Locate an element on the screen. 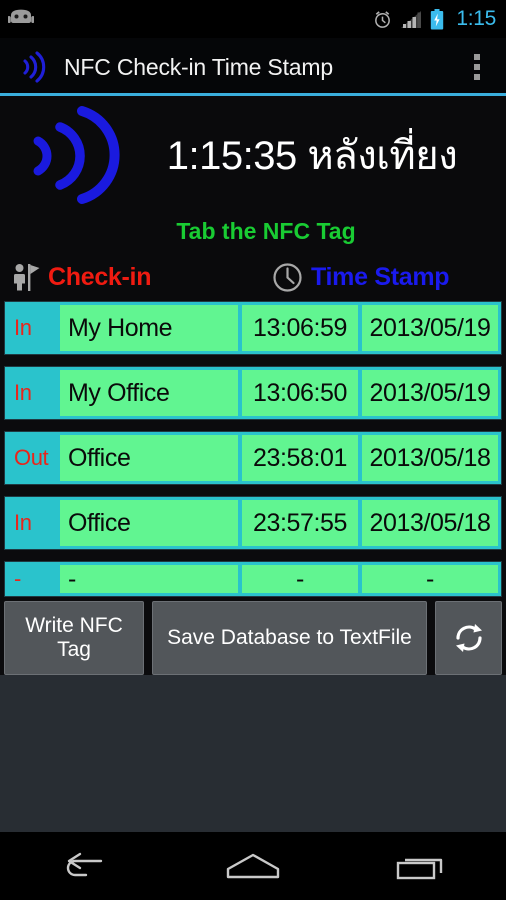  person-flag-icon is located at coordinates (27, 277).